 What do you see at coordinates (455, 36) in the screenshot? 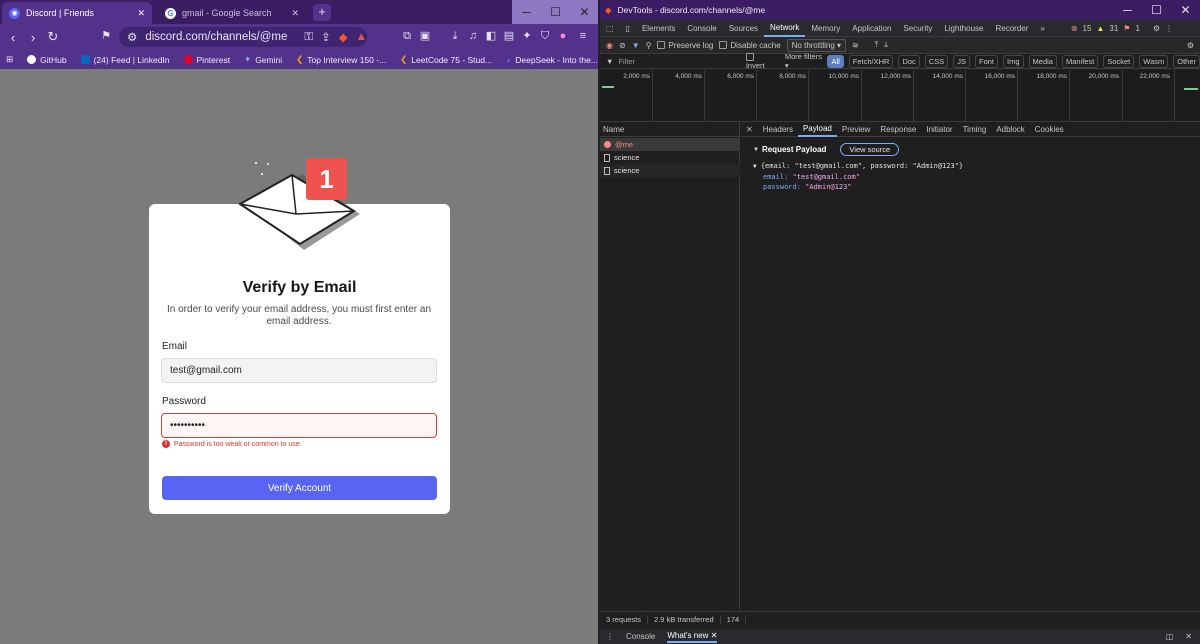
I see `download-icon: ⤓` at bounding box center [455, 36].